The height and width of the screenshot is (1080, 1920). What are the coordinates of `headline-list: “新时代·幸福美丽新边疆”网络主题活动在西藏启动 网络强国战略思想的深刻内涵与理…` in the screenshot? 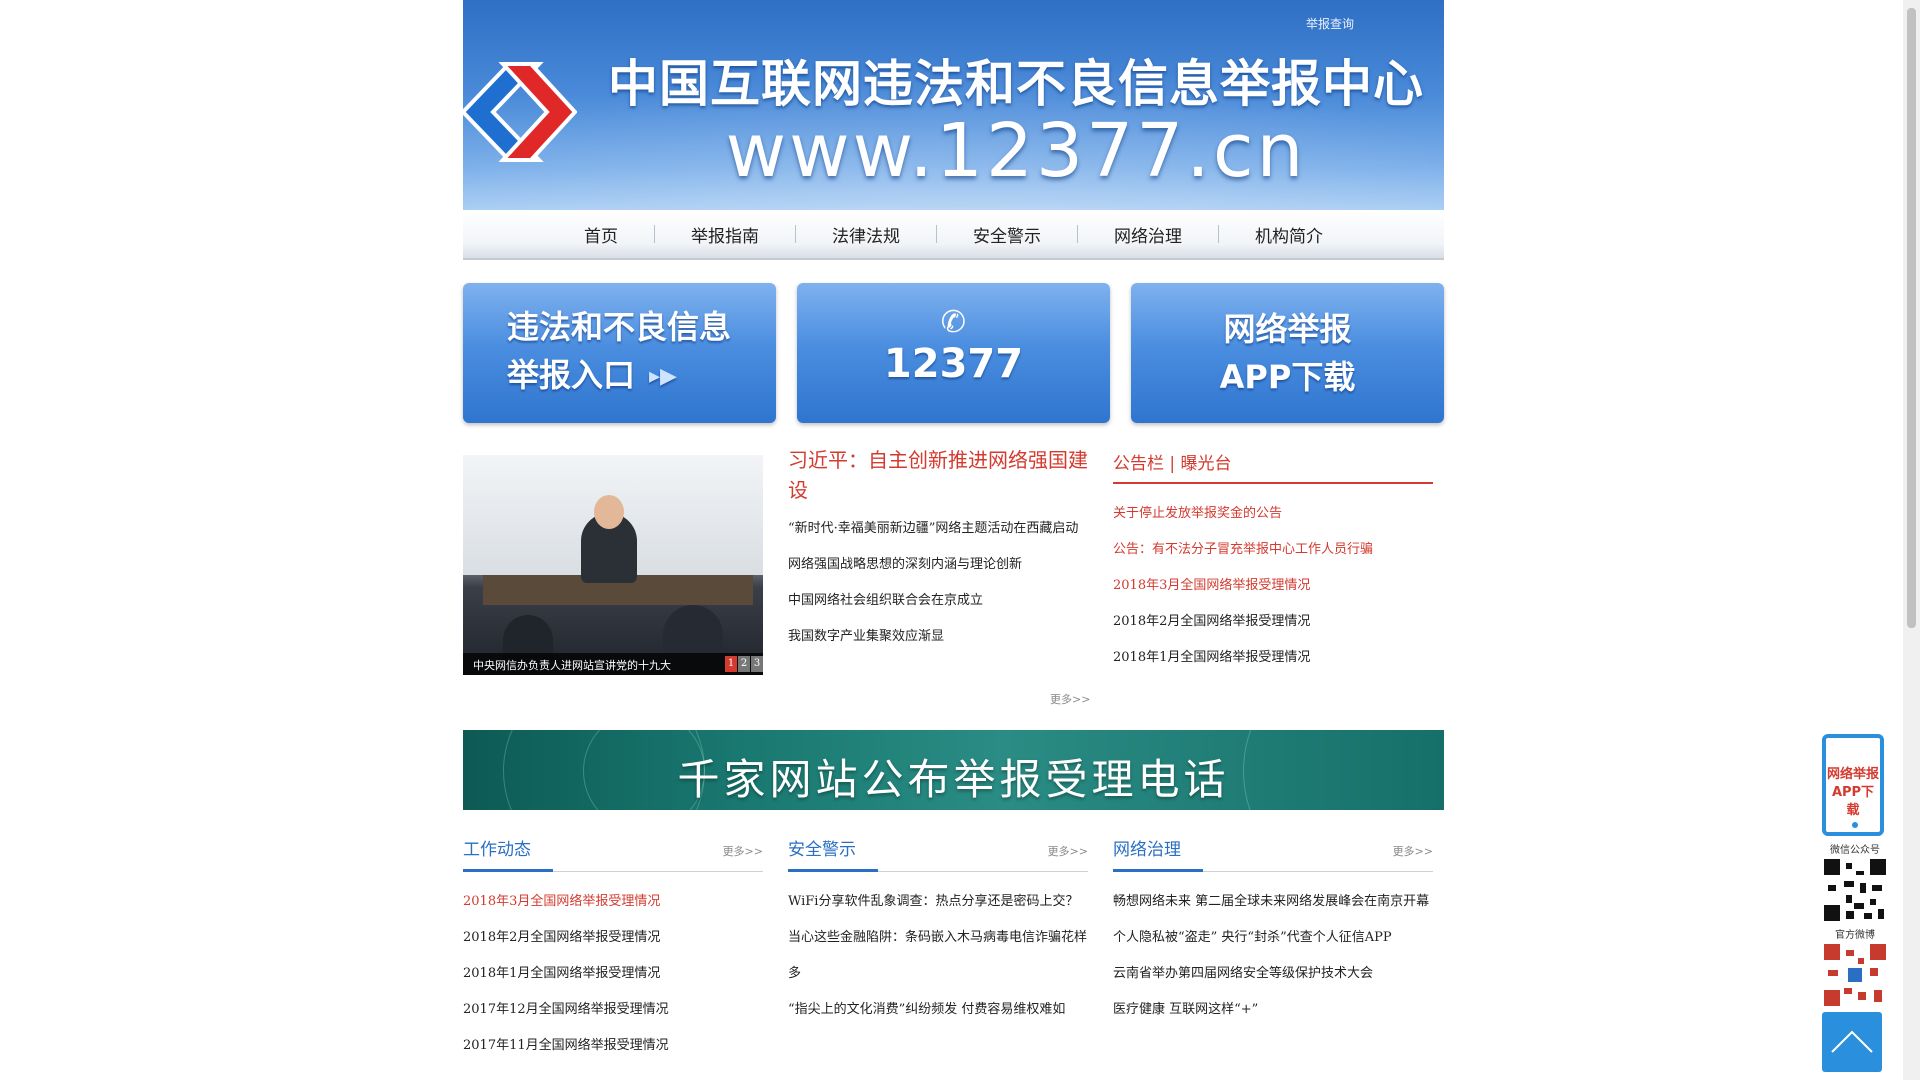 It's located at (938, 583).